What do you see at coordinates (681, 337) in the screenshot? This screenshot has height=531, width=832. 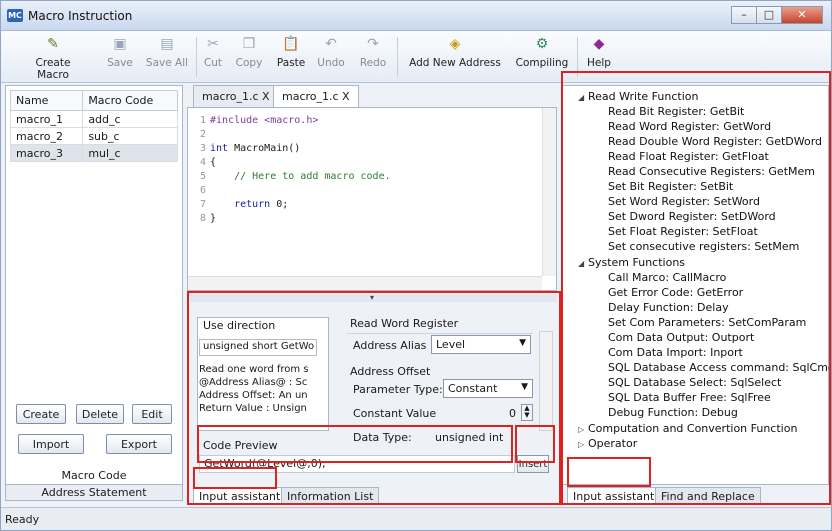 I see `tree-item: Com Data Output: Outport` at bounding box center [681, 337].